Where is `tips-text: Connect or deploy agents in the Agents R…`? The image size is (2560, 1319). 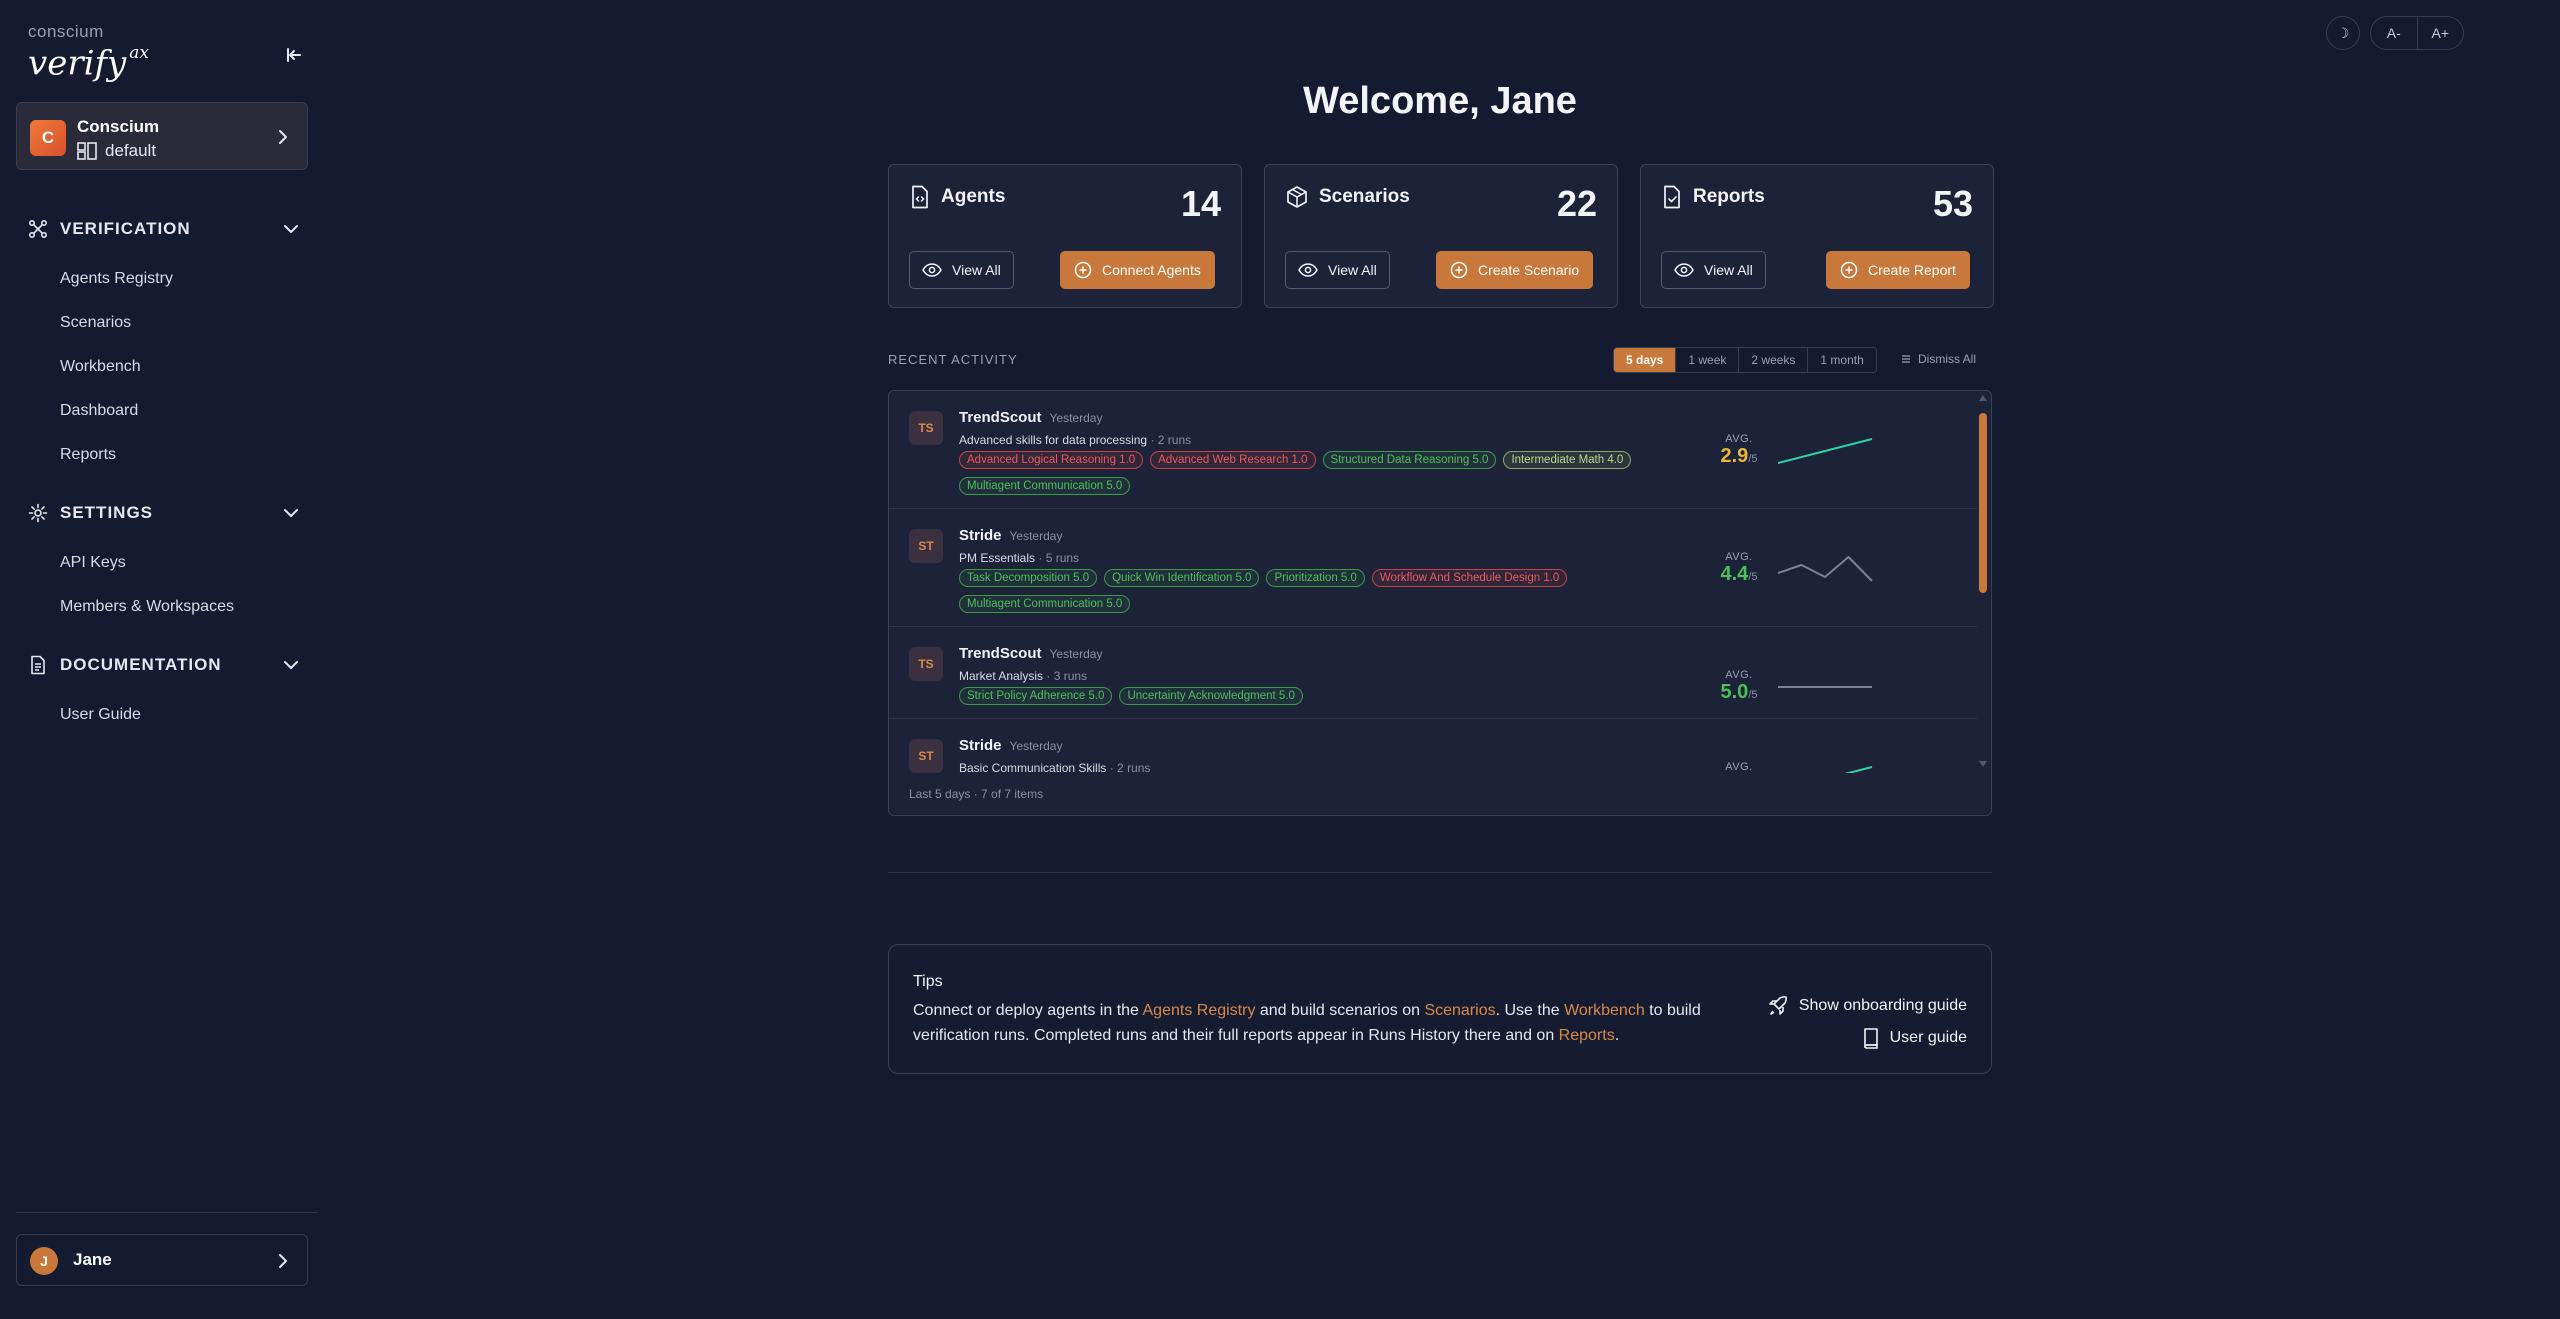 tips-text: Connect or deploy agents in the Agents R… is located at coordinates (1323, 1023).